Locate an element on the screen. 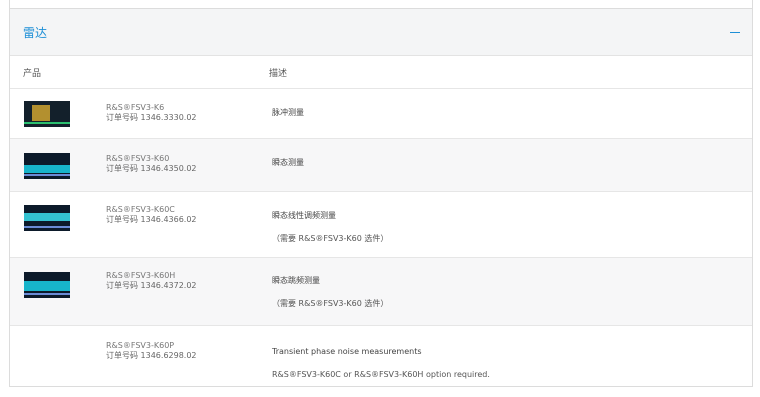  order-number: 订单号码 1346.6298.02 is located at coordinates (151, 355).